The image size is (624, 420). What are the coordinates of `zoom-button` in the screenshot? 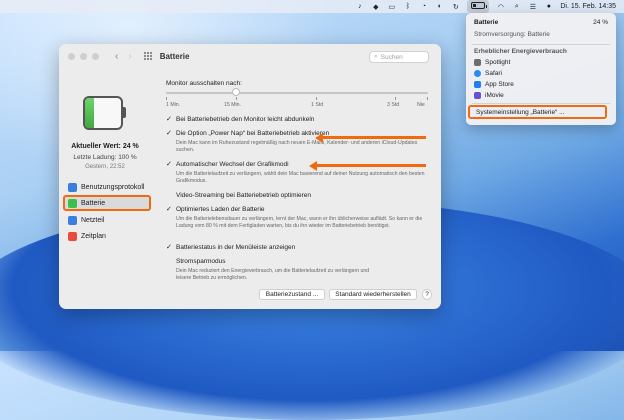 It's located at (95, 56).